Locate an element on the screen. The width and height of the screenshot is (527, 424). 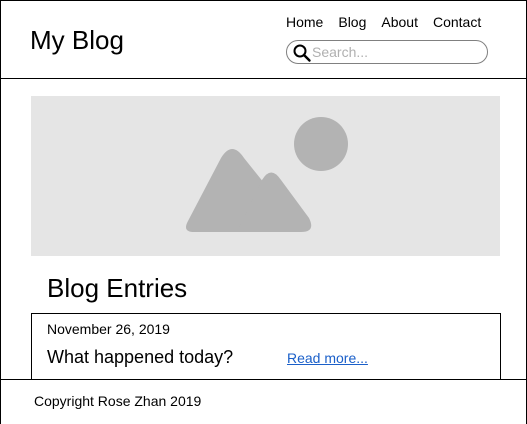
section-title: Blog Entries is located at coordinates (117, 288).